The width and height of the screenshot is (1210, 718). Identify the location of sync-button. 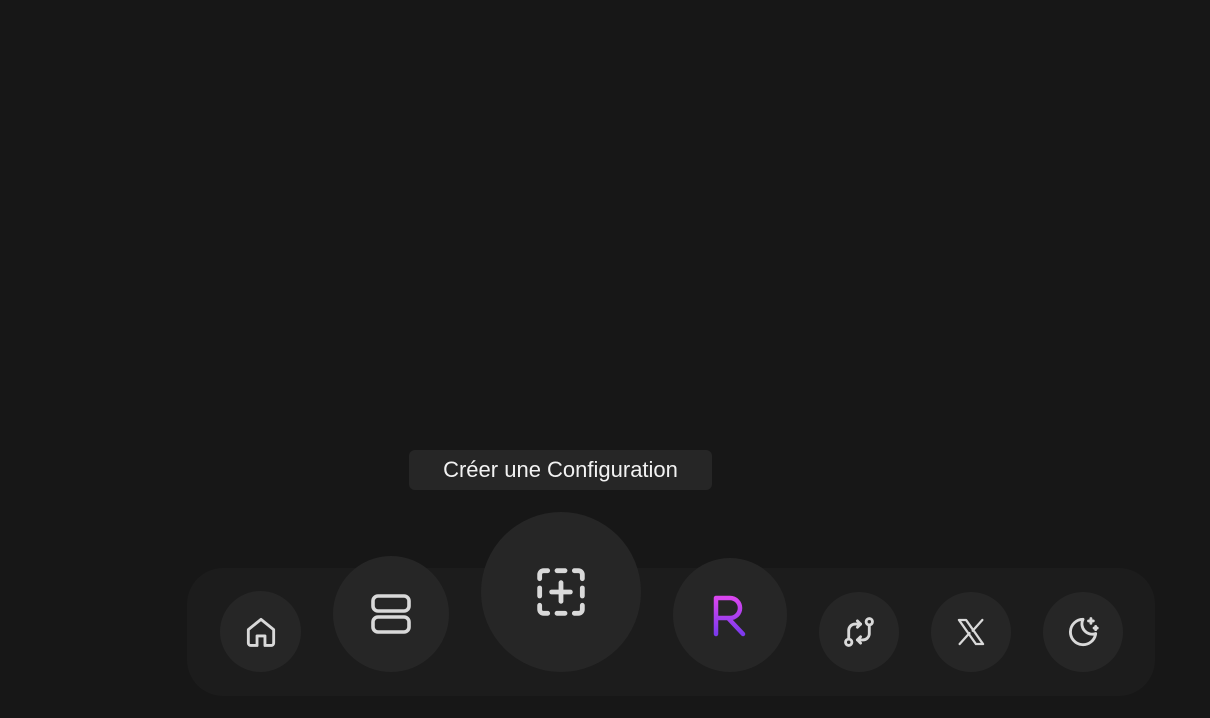
(859, 632).